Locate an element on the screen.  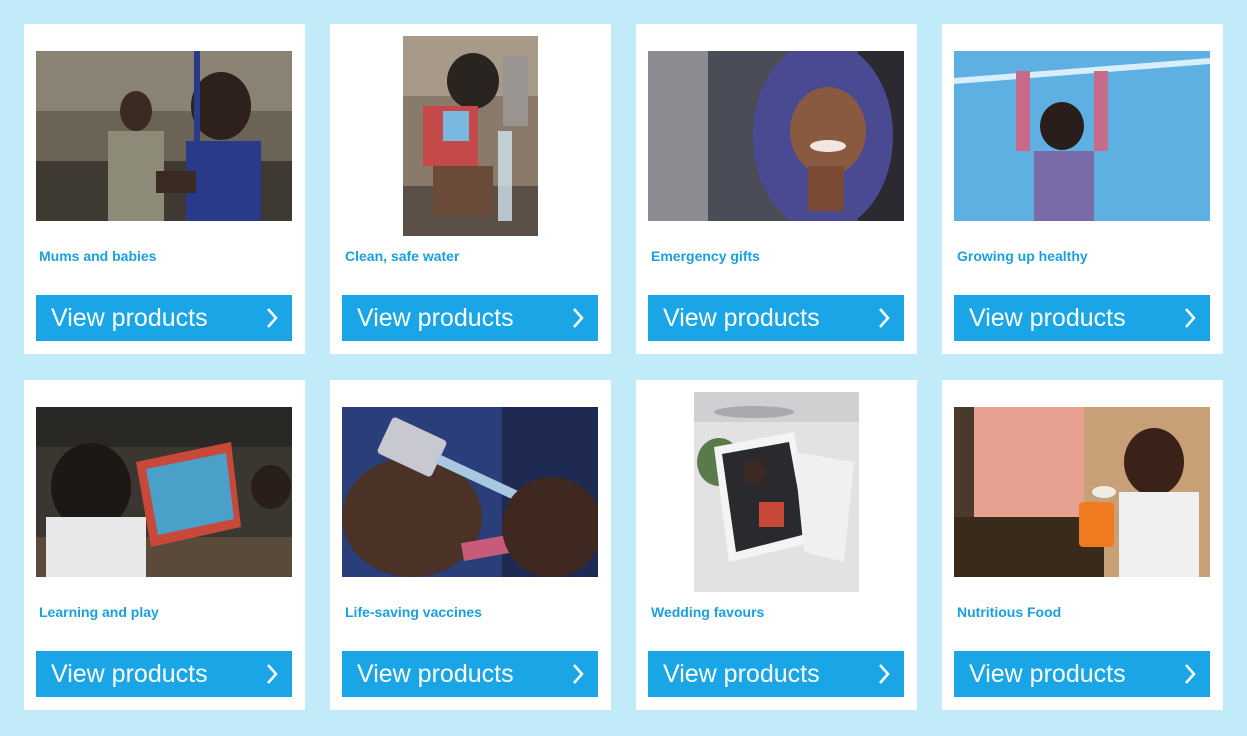
product-title: Wedding favours is located at coordinates (707, 612).